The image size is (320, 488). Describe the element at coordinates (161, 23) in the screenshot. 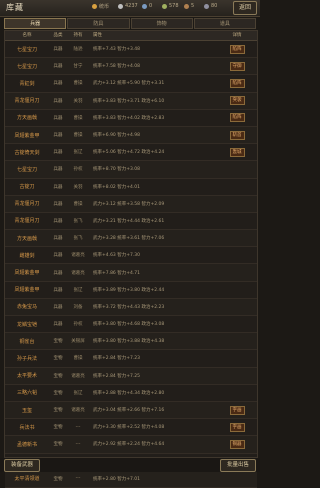

I see `tab-accessories: 饰物` at that location.